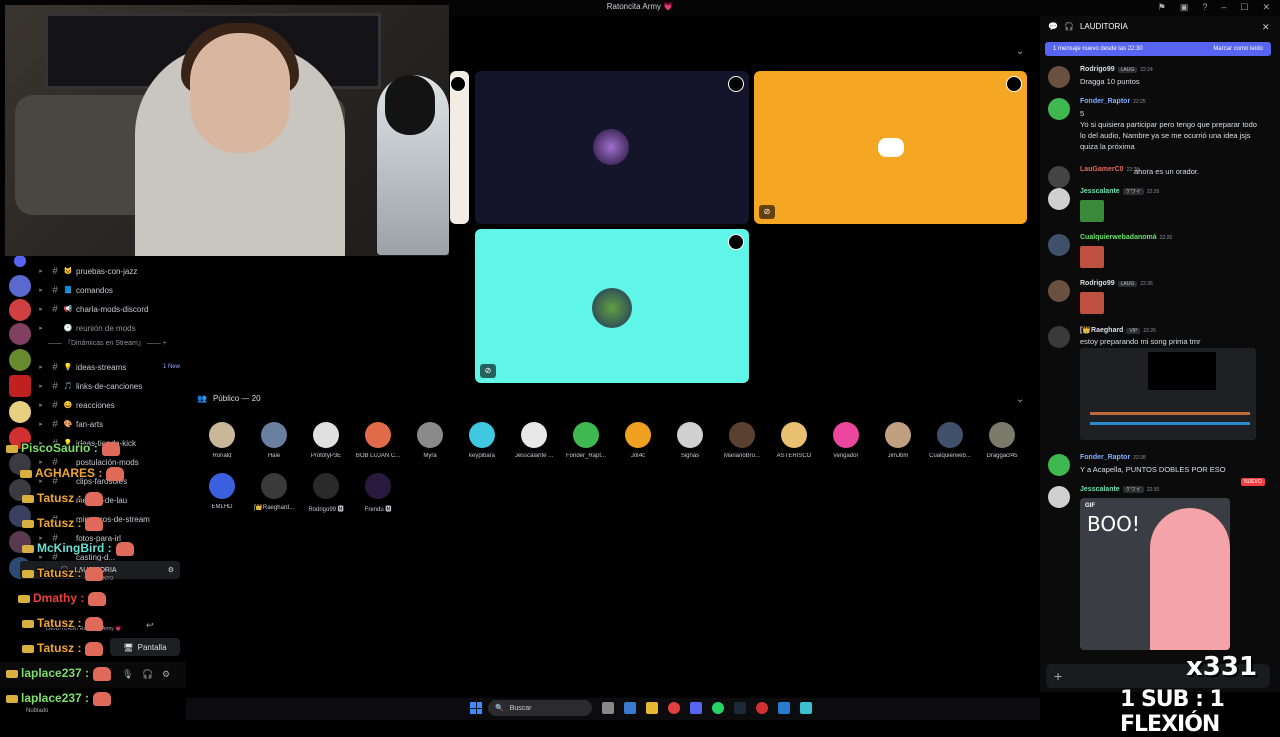 This screenshot has height=737, width=1280. What do you see at coordinates (1155, 574) in the screenshot?
I see `gif-attachment: GIF BOO!` at bounding box center [1155, 574].